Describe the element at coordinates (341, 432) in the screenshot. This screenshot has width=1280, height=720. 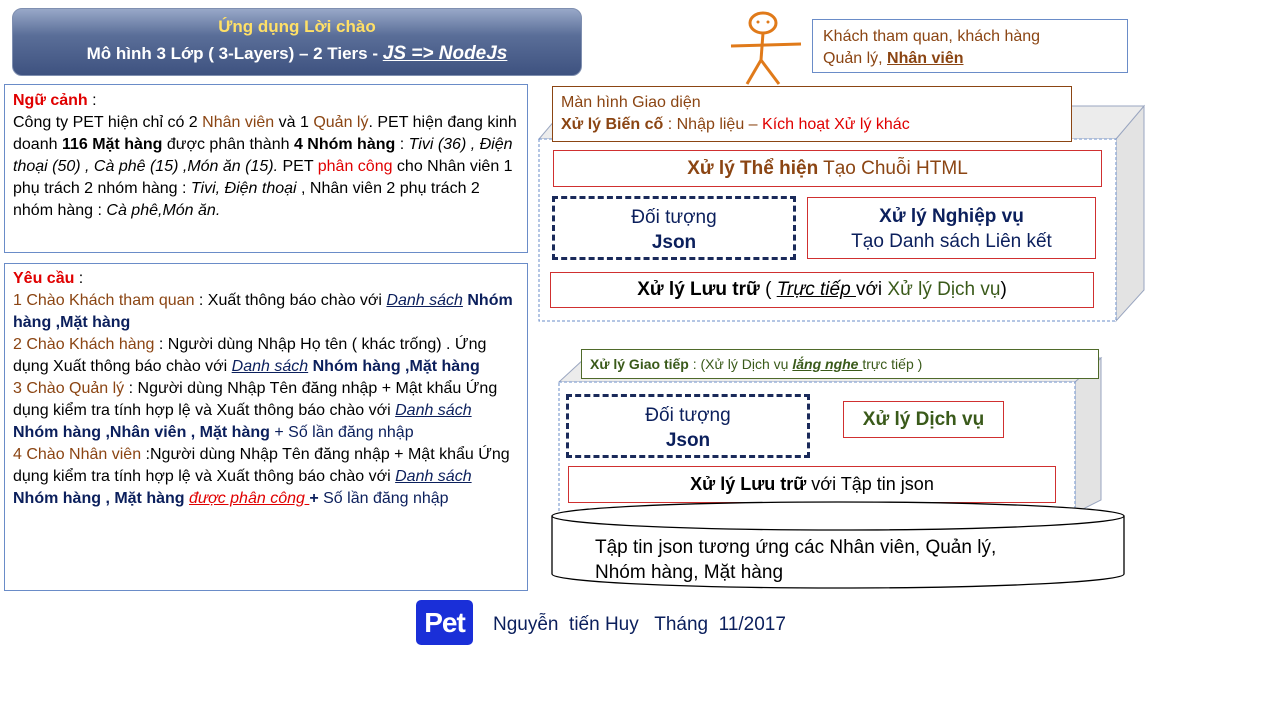
I see `req3-tail: + Số lần đăng nhập` at that location.